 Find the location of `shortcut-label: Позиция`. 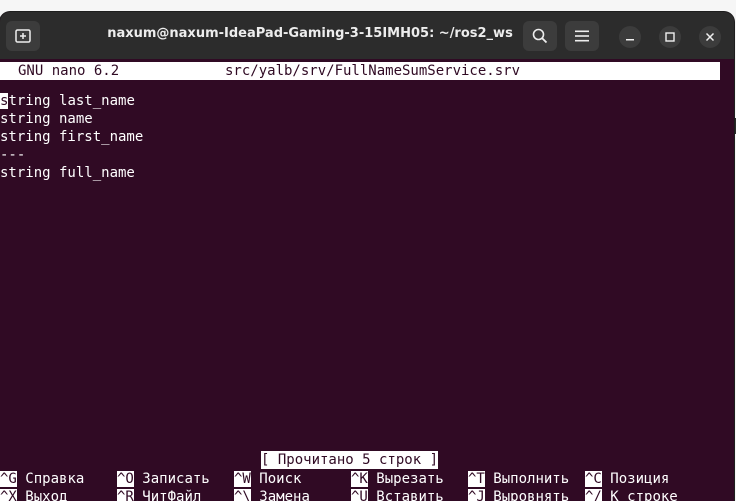

shortcut-label: Позиция is located at coordinates (640, 479).